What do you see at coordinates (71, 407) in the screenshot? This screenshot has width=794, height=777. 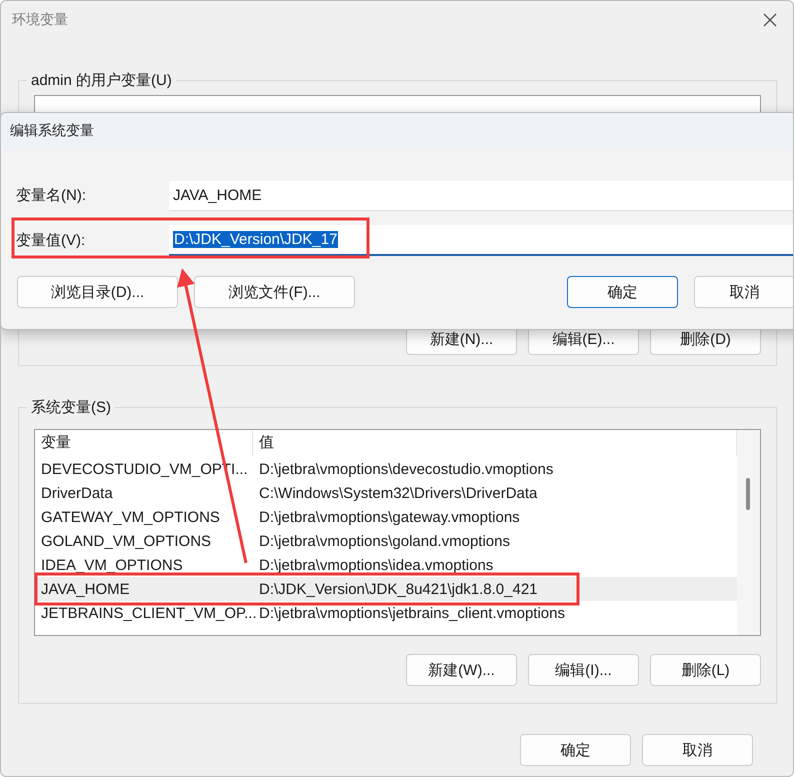 I see `group-label: 系统变量(S)` at bounding box center [71, 407].